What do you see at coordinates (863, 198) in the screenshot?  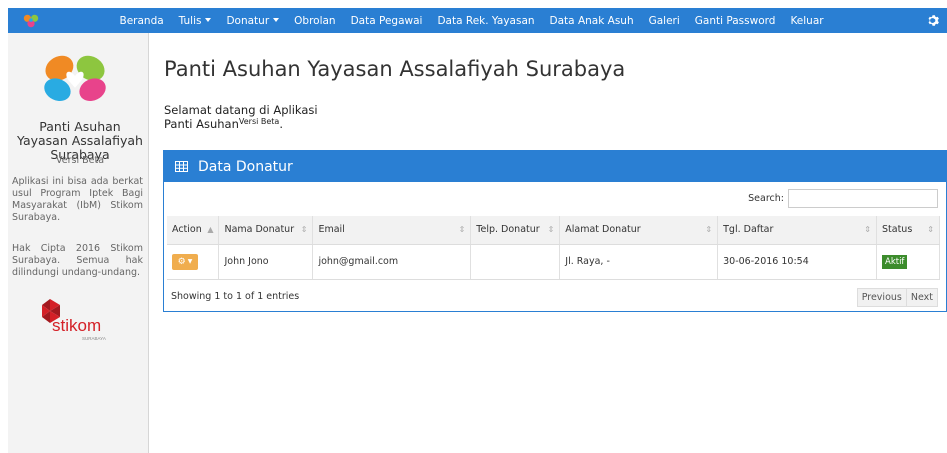 I see `search-input` at bounding box center [863, 198].